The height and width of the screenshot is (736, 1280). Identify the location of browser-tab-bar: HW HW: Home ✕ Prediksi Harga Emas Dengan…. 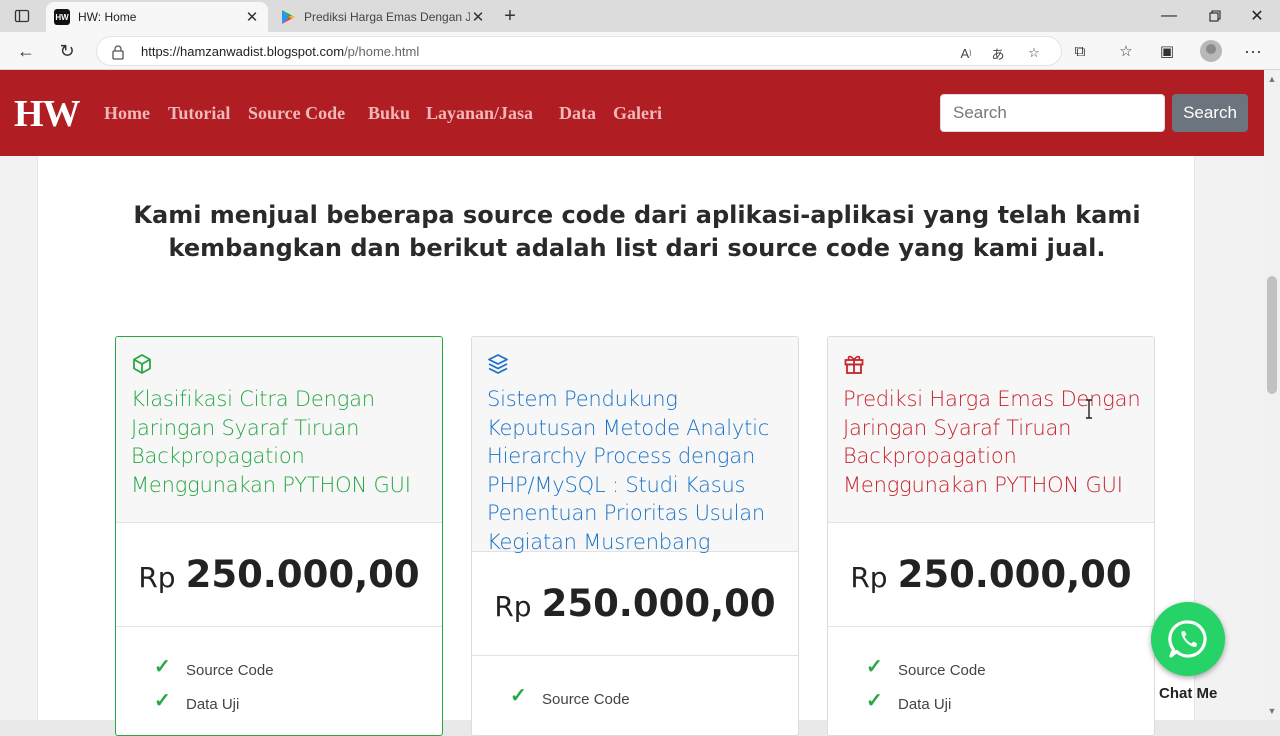
(640, 16).